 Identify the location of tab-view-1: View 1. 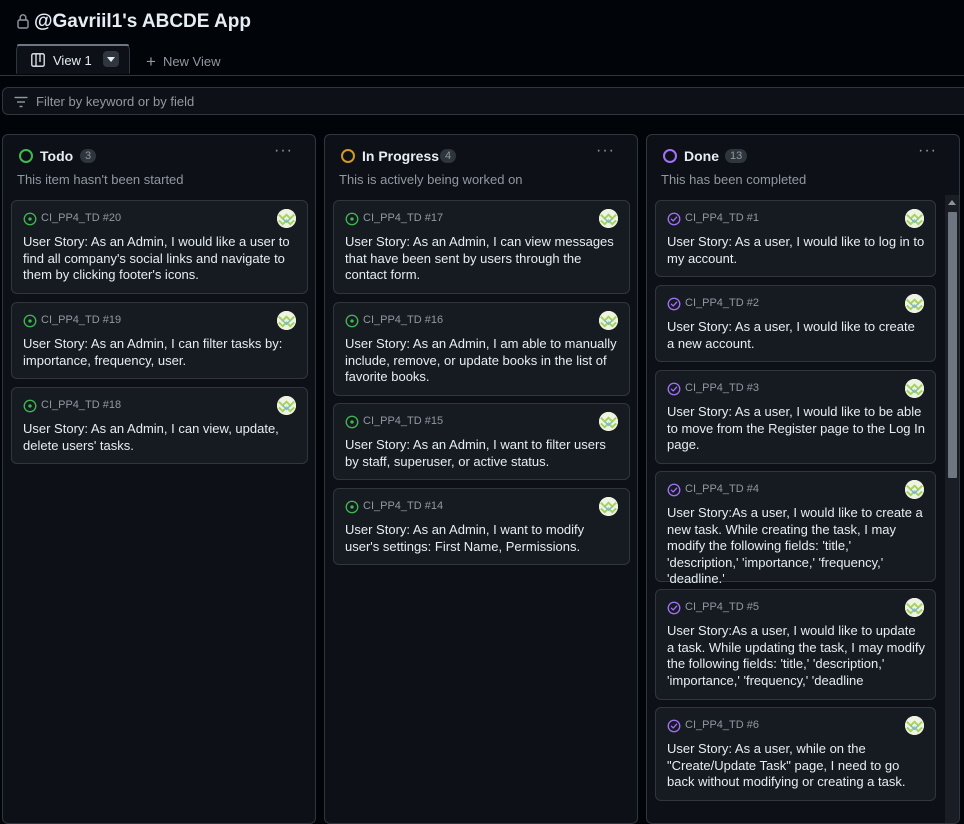
(73, 59).